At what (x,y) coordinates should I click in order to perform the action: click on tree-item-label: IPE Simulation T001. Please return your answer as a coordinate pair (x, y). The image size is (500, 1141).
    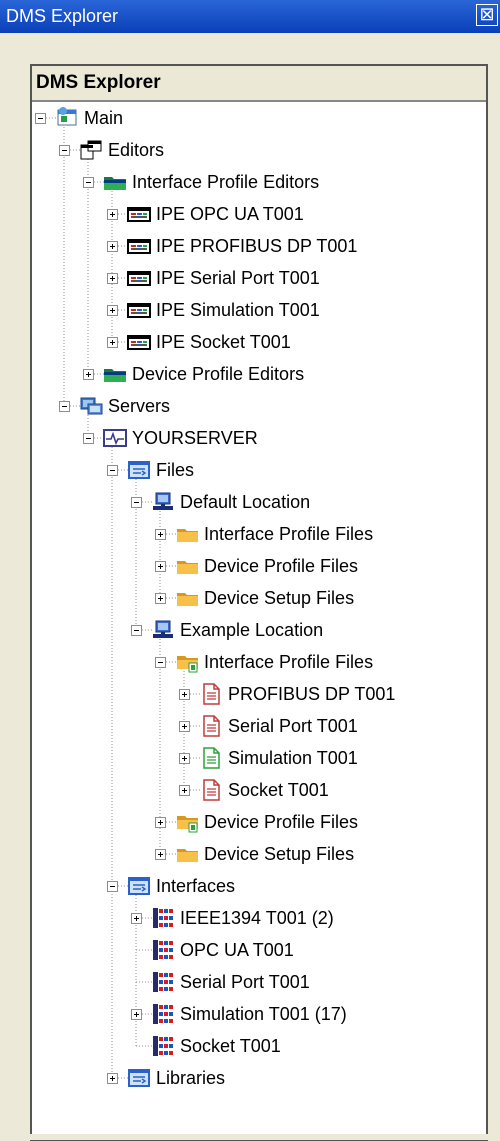
    Looking at the image, I should click on (238, 310).